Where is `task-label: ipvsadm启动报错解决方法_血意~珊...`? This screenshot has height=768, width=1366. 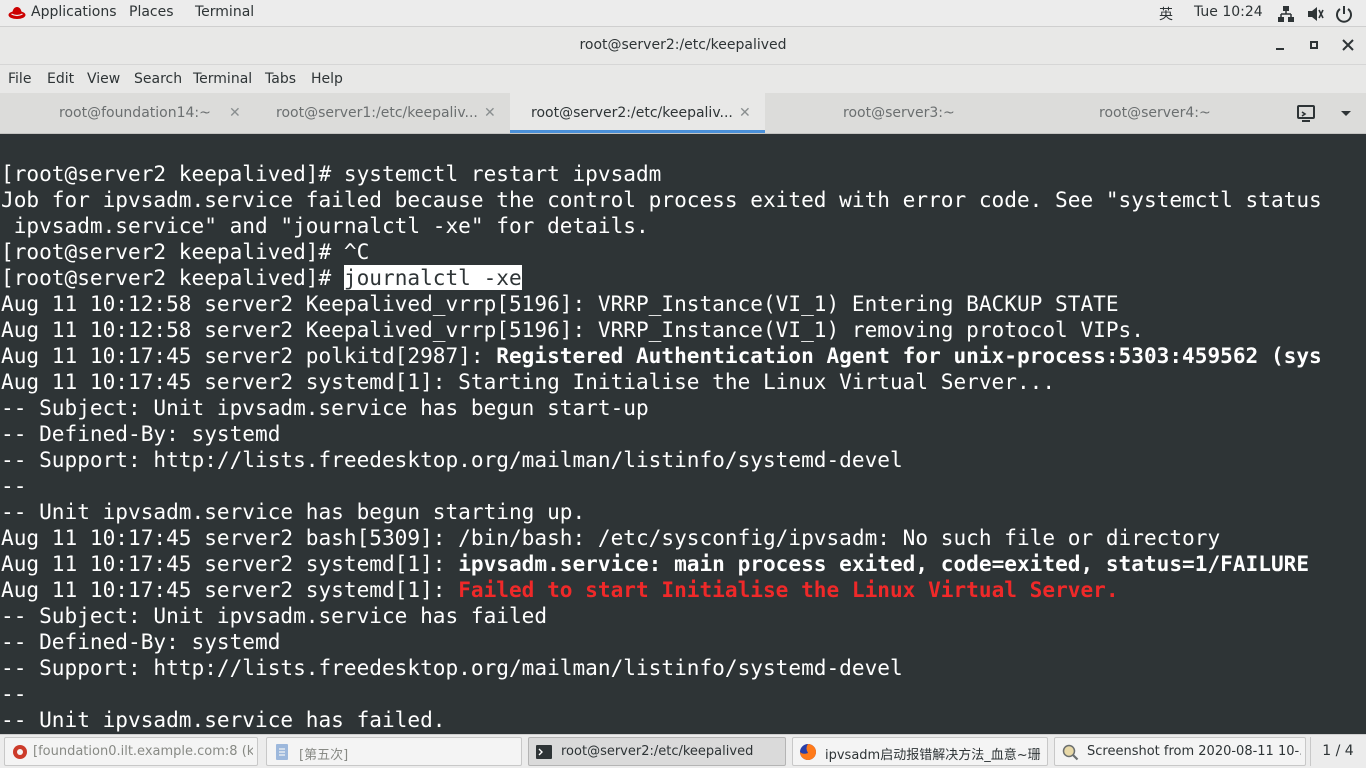
task-label: ipvsadm启动报错解决方法_血意~珊... is located at coordinates (933, 755).